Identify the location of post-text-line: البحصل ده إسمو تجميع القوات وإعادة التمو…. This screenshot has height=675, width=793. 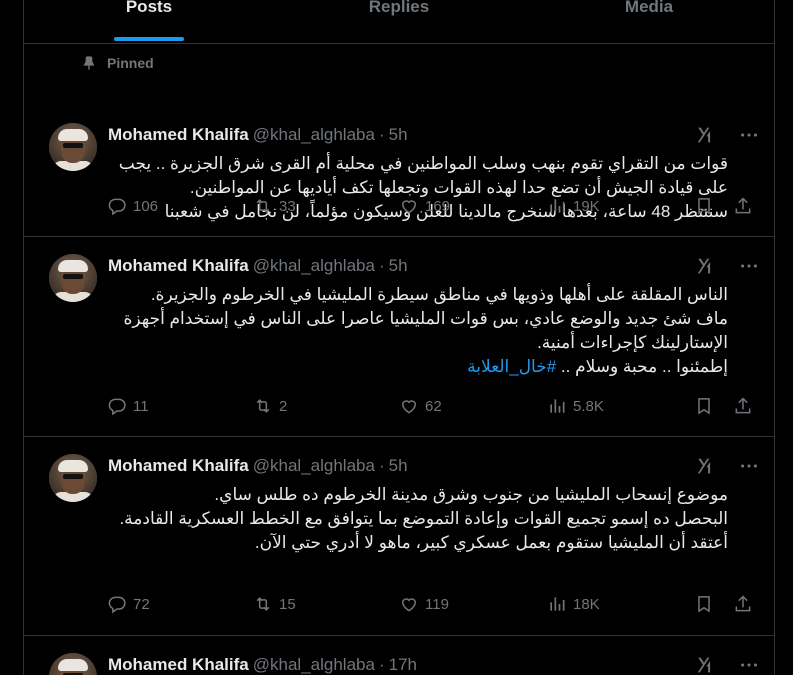
(423, 518).